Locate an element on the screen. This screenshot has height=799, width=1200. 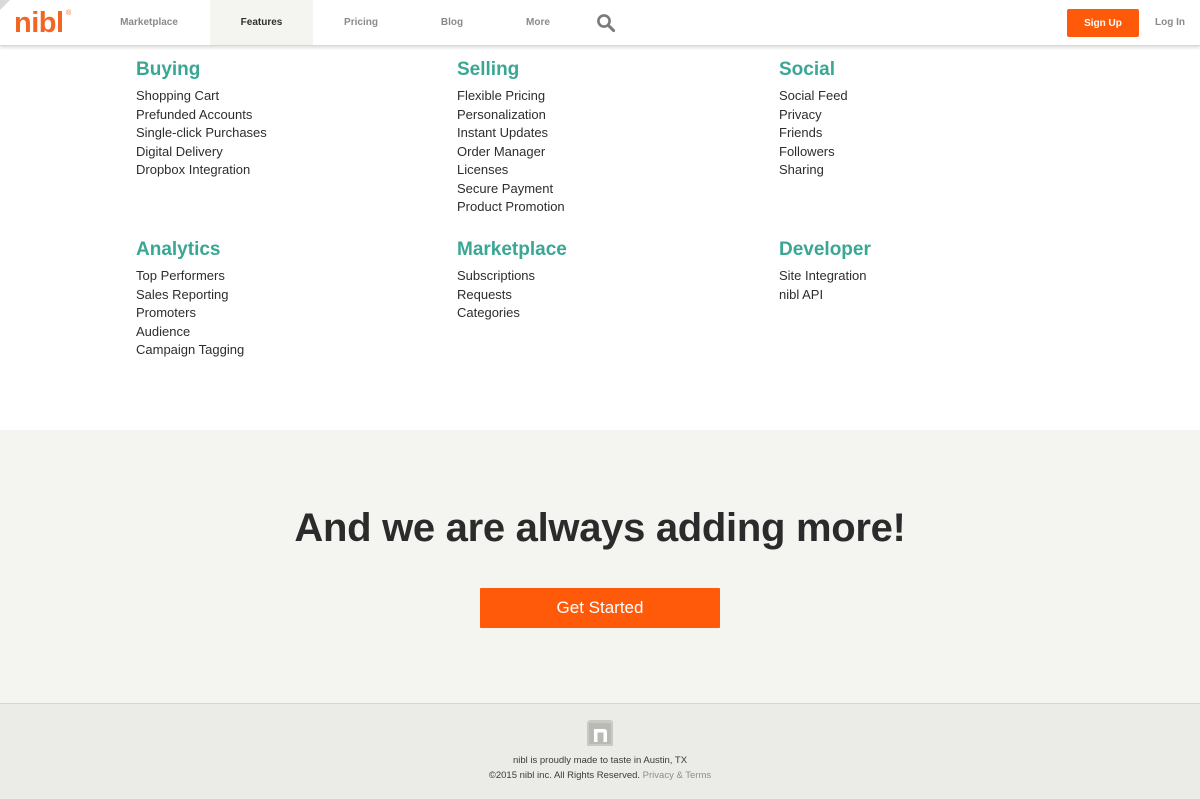
feature-group-title: Marketplace is located at coordinates (512, 249).